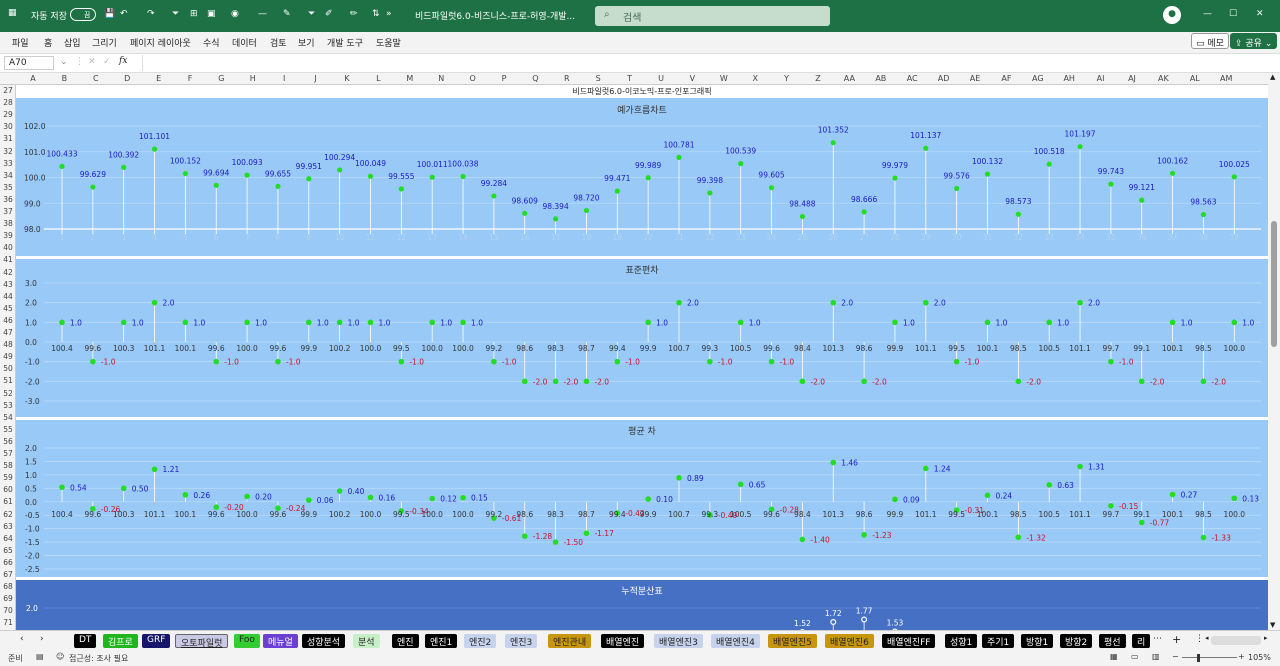  Describe the element at coordinates (324, 641) in the screenshot. I see `sheet-tab: 성향분석` at that location.